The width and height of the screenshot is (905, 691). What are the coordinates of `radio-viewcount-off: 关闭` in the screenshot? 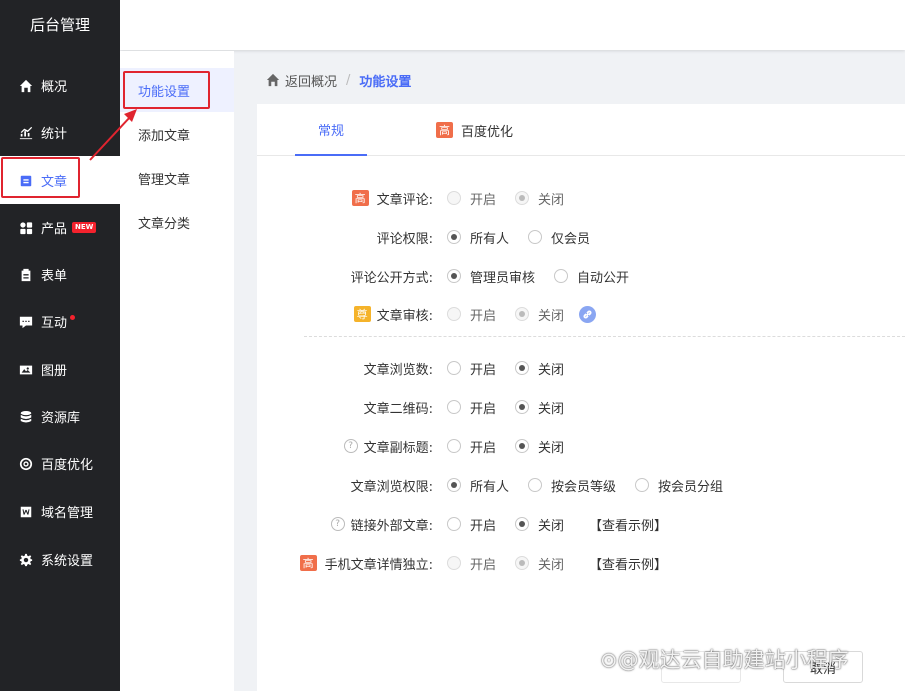 It's located at (539, 368).